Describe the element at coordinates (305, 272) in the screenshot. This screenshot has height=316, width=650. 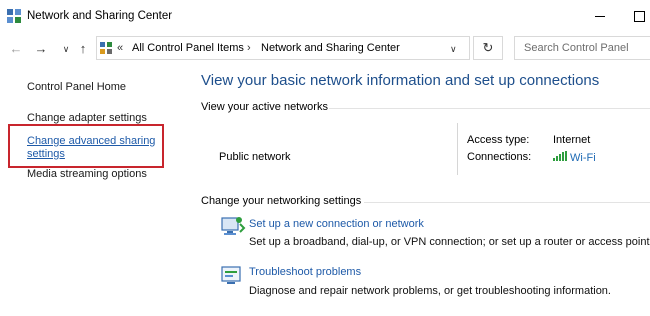
I see `troubleshoot-problems-link: Troubleshoot problems` at that location.